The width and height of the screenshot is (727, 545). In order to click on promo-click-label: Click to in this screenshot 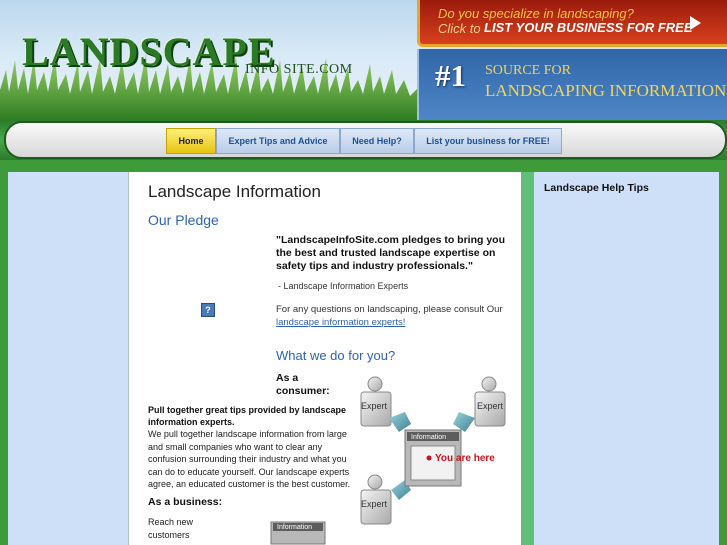, I will do `click(459, 28)`.